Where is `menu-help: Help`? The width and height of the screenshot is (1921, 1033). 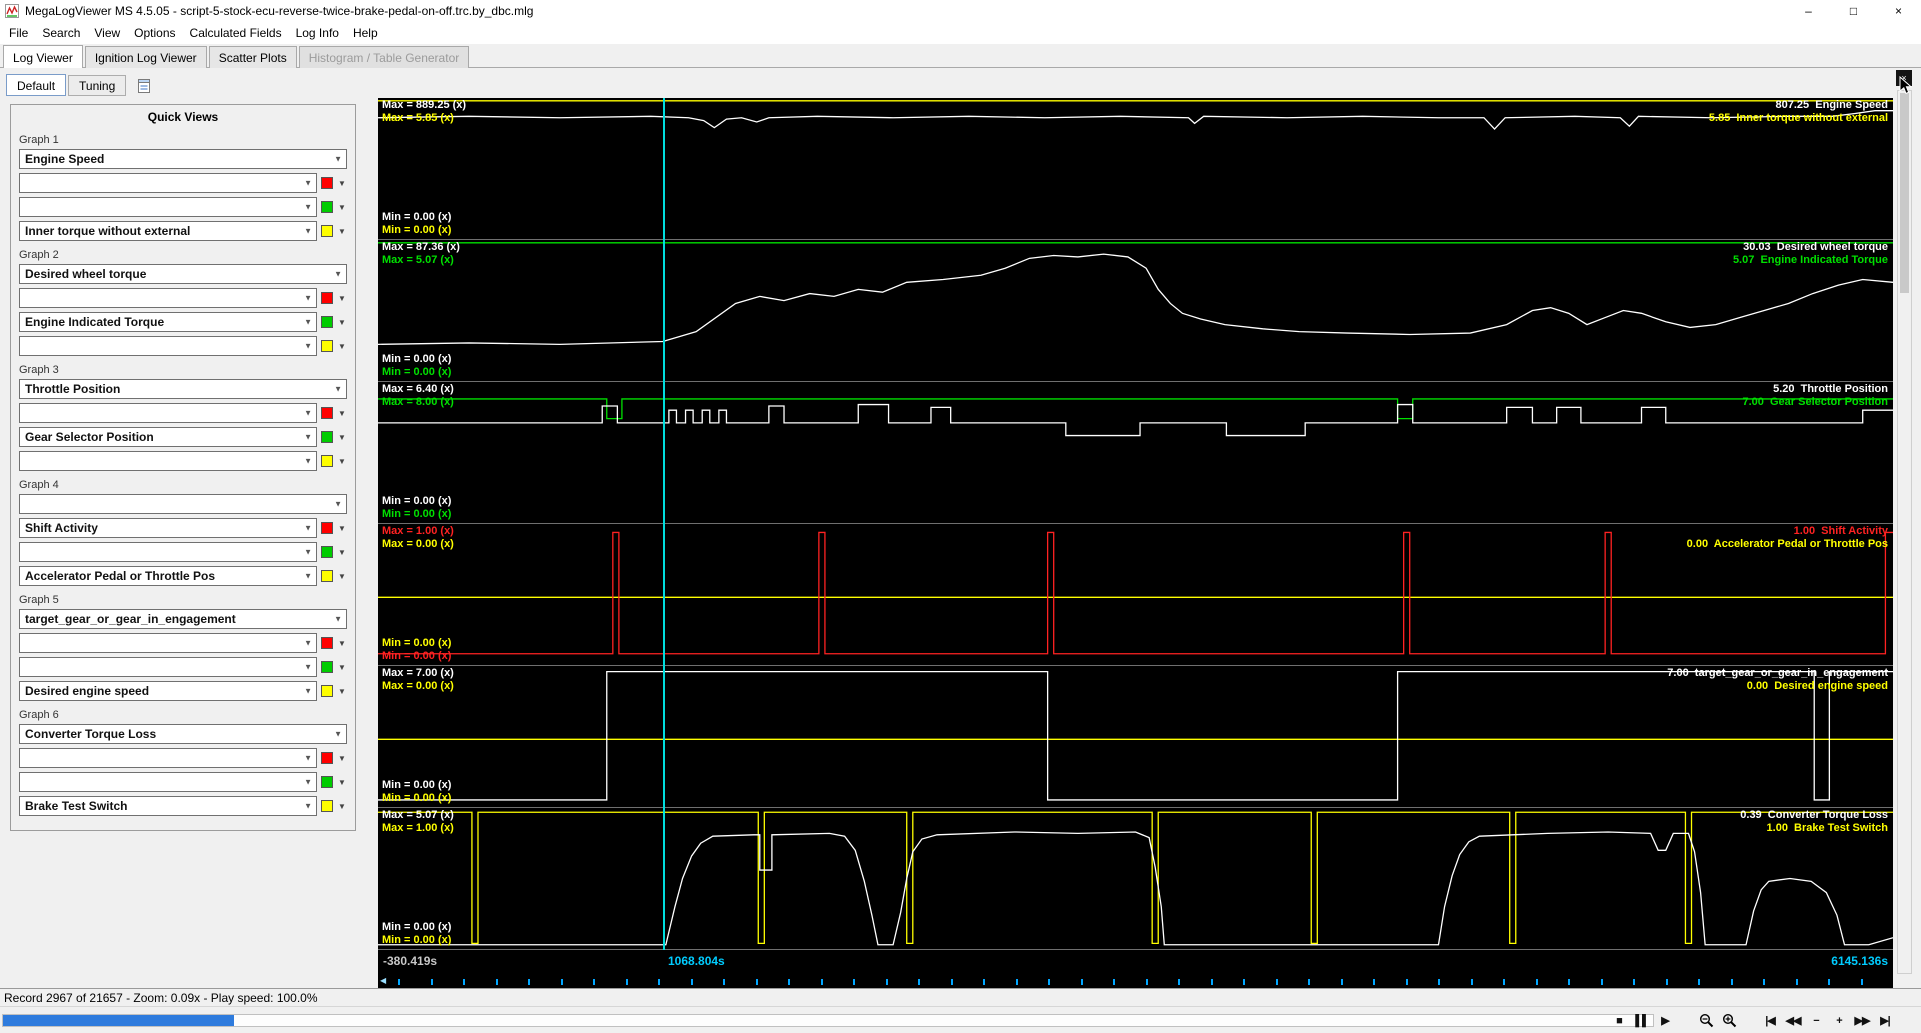 menu-help: Help is located at coordinates (365, 33).